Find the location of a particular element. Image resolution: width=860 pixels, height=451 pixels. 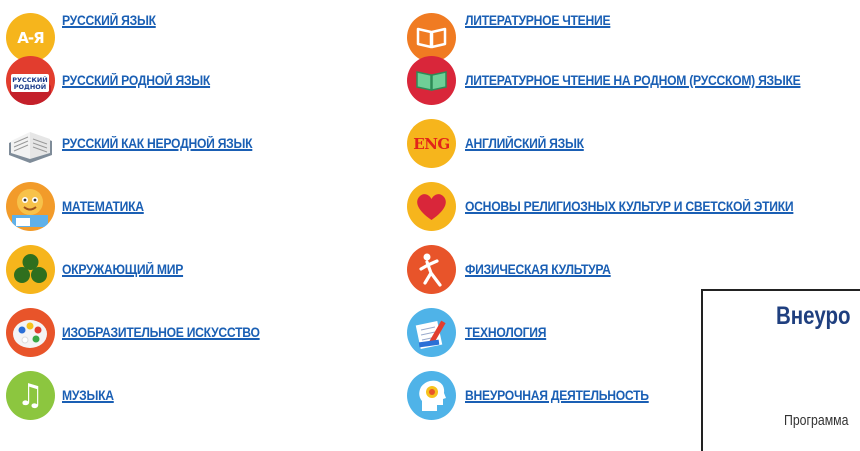

treble-clef-icon: ♫ is located at coordinates (30, 395).